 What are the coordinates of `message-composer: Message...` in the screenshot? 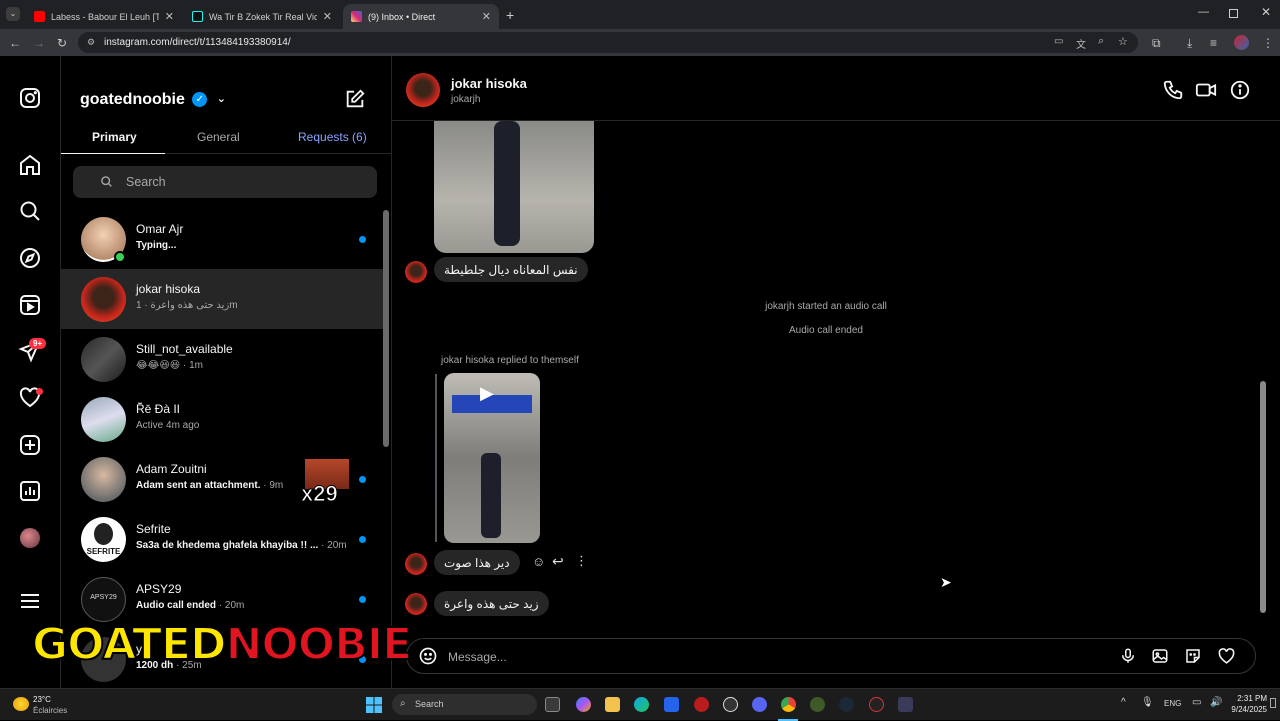 It's located at (831, 656).